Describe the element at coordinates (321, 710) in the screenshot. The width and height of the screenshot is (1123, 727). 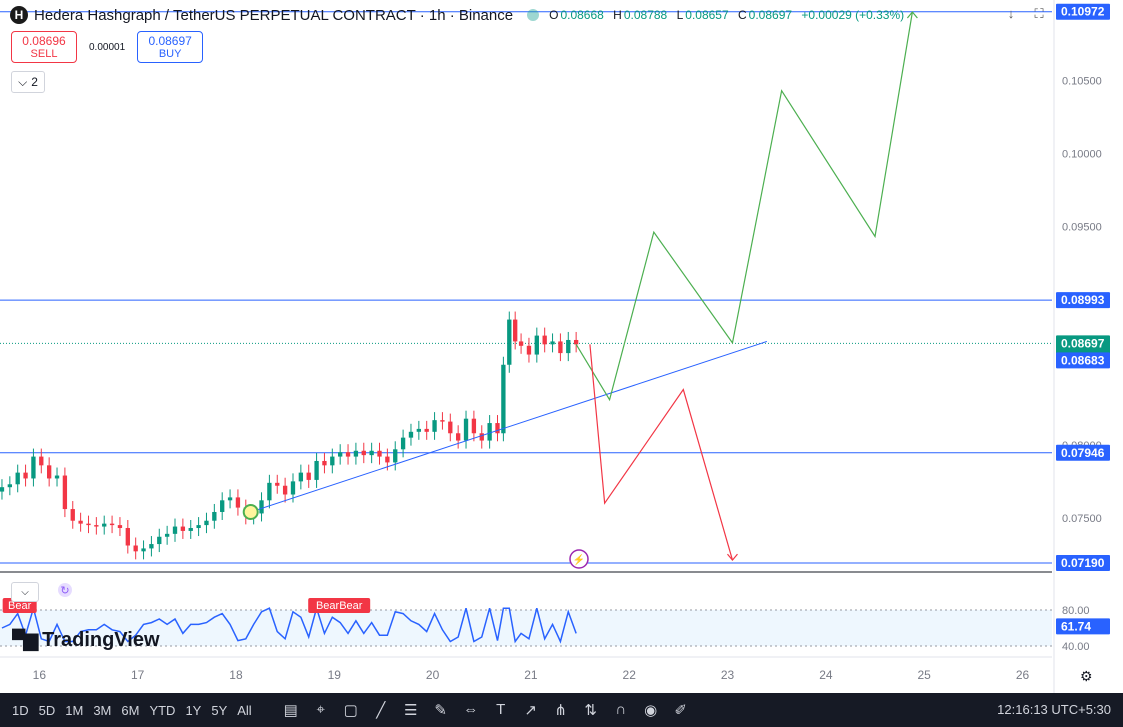
I see `cursor-icon: ⌖` at that location.